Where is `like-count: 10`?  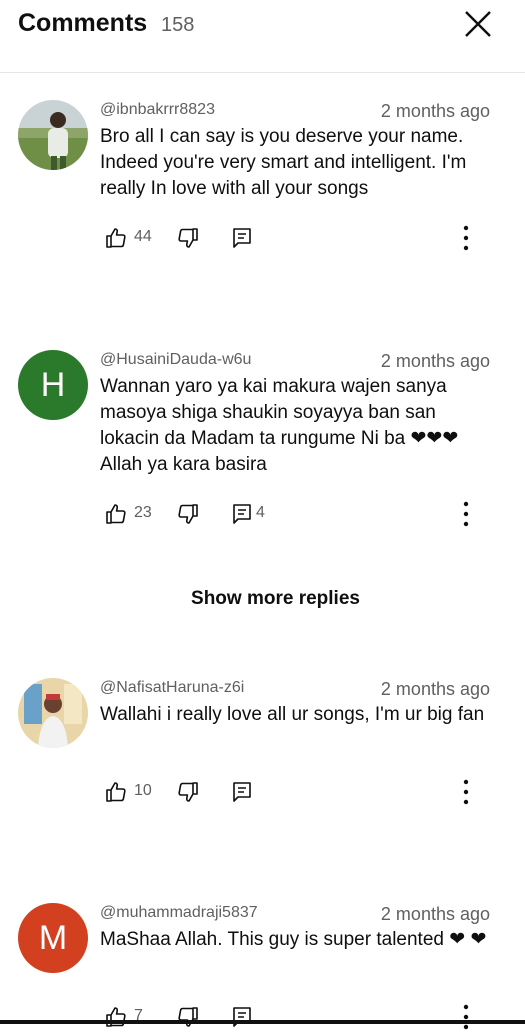
like-count: 10 is located at coordinates (143, 790).